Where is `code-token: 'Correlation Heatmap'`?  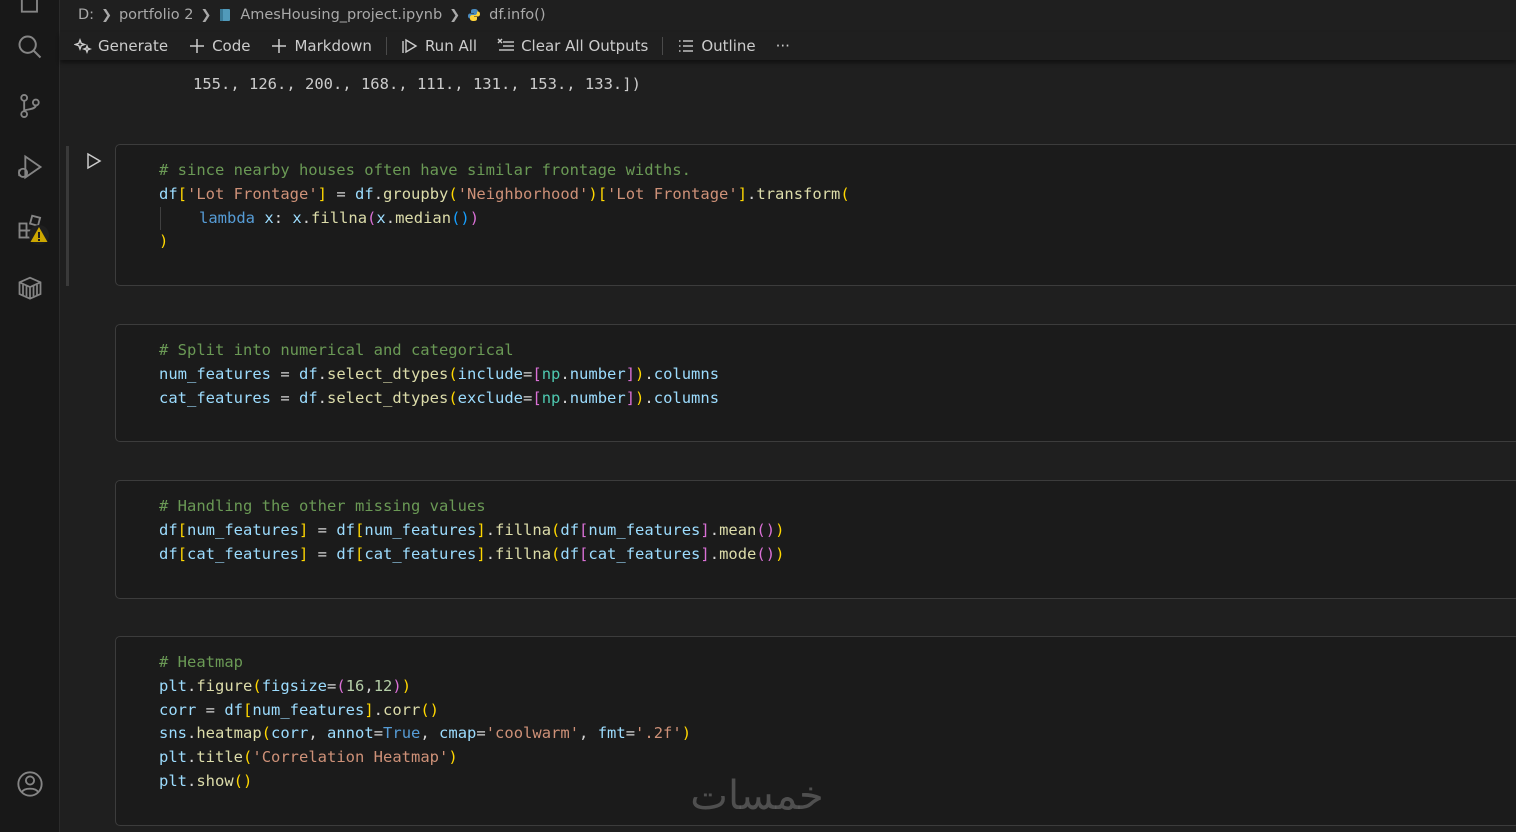
code-token: 'Correlation Heatmap' is located at coordinates (350, 757).